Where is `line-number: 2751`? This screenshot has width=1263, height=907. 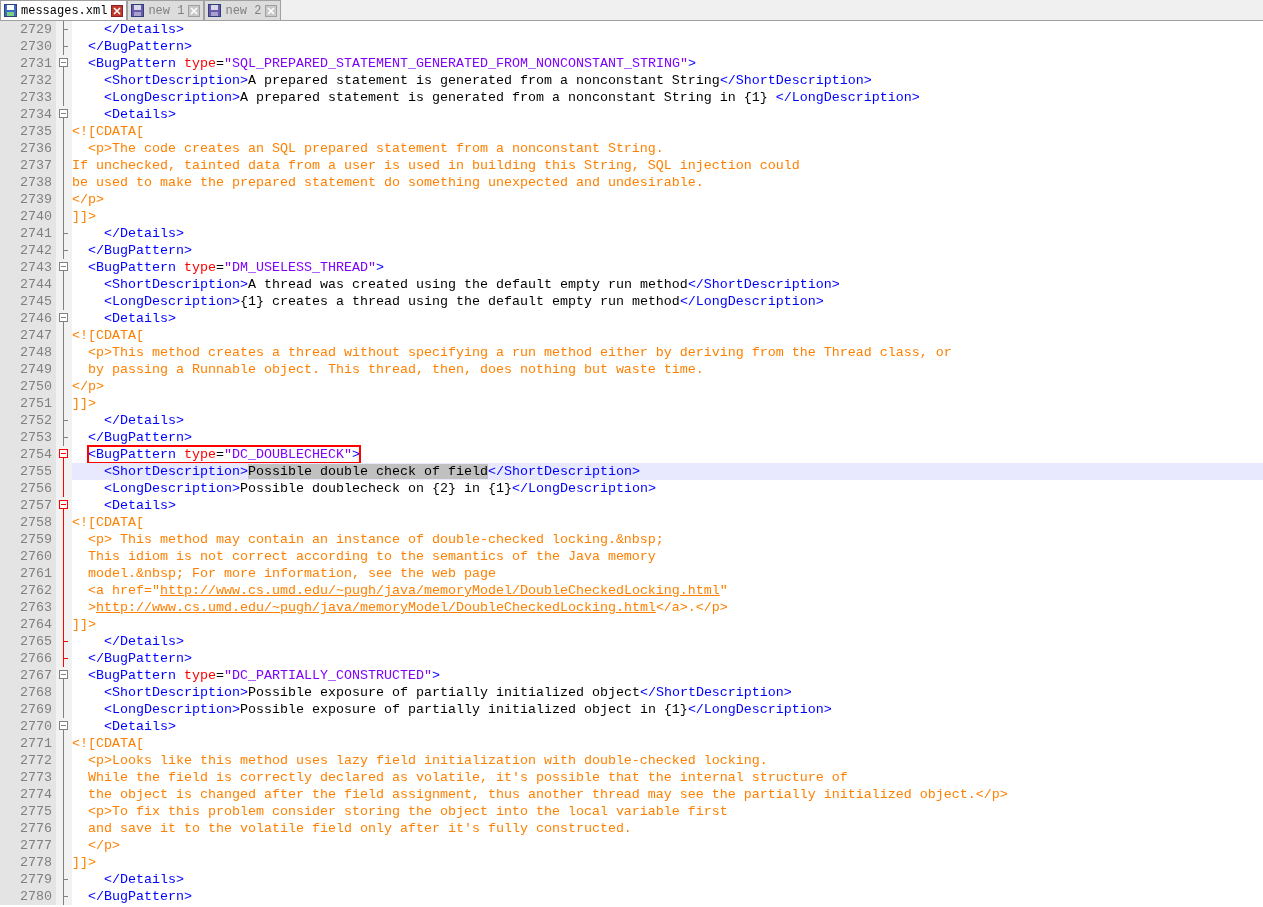
line-number: 2751 is located at coordinates (28, 403).